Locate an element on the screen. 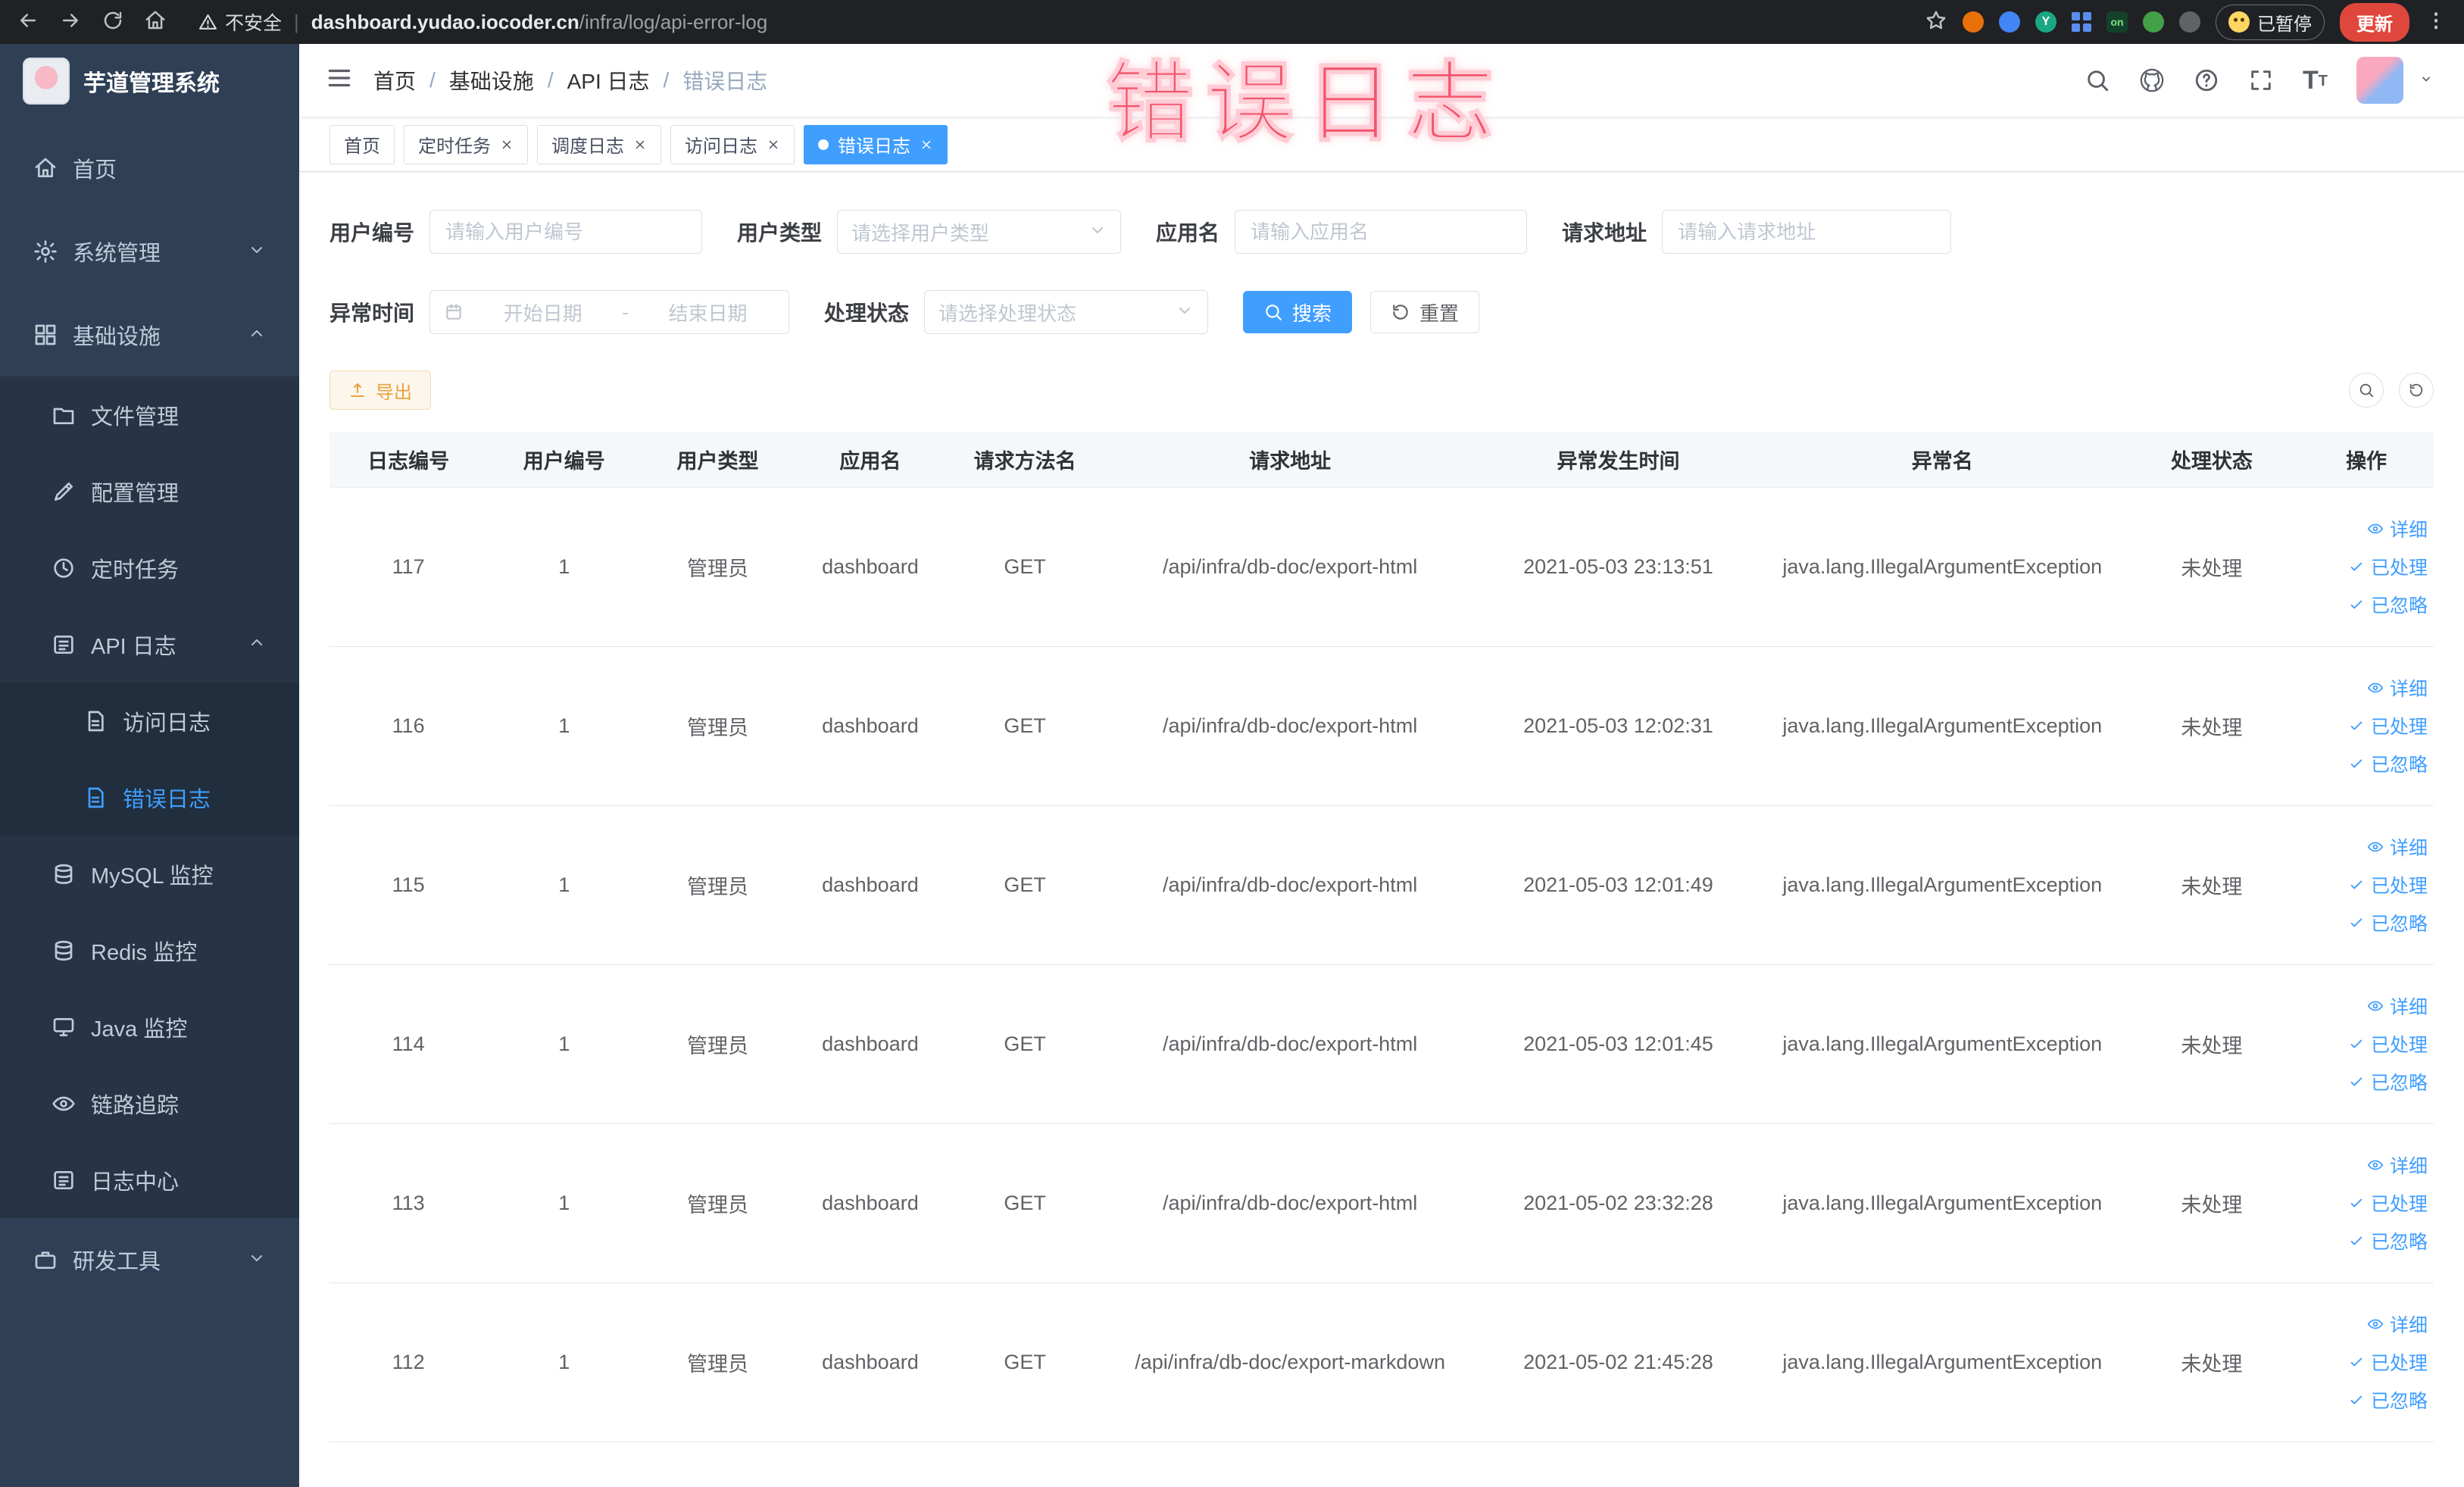  col-user-type: 用户类型 is located at coordinates (718, 460).